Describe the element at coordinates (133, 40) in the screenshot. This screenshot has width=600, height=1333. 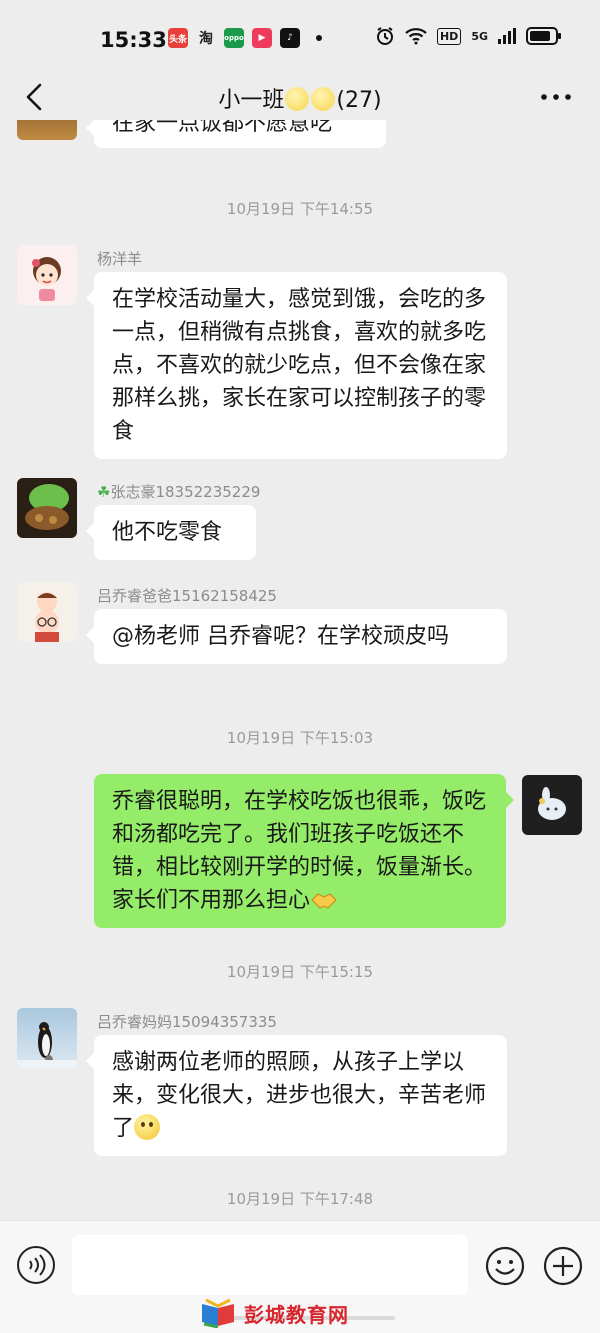
I see `status-time: 15:33` at that location.